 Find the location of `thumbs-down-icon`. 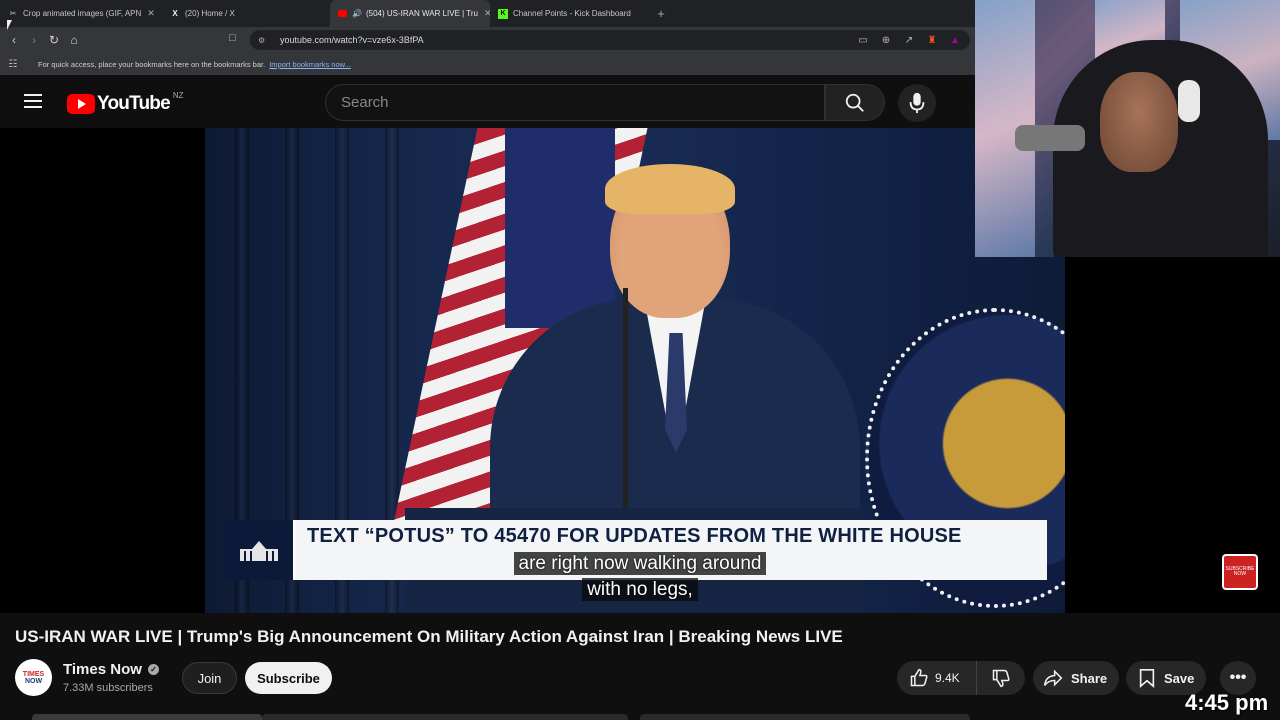

thumbs-down-icon is located at coordinates (1001, 678).